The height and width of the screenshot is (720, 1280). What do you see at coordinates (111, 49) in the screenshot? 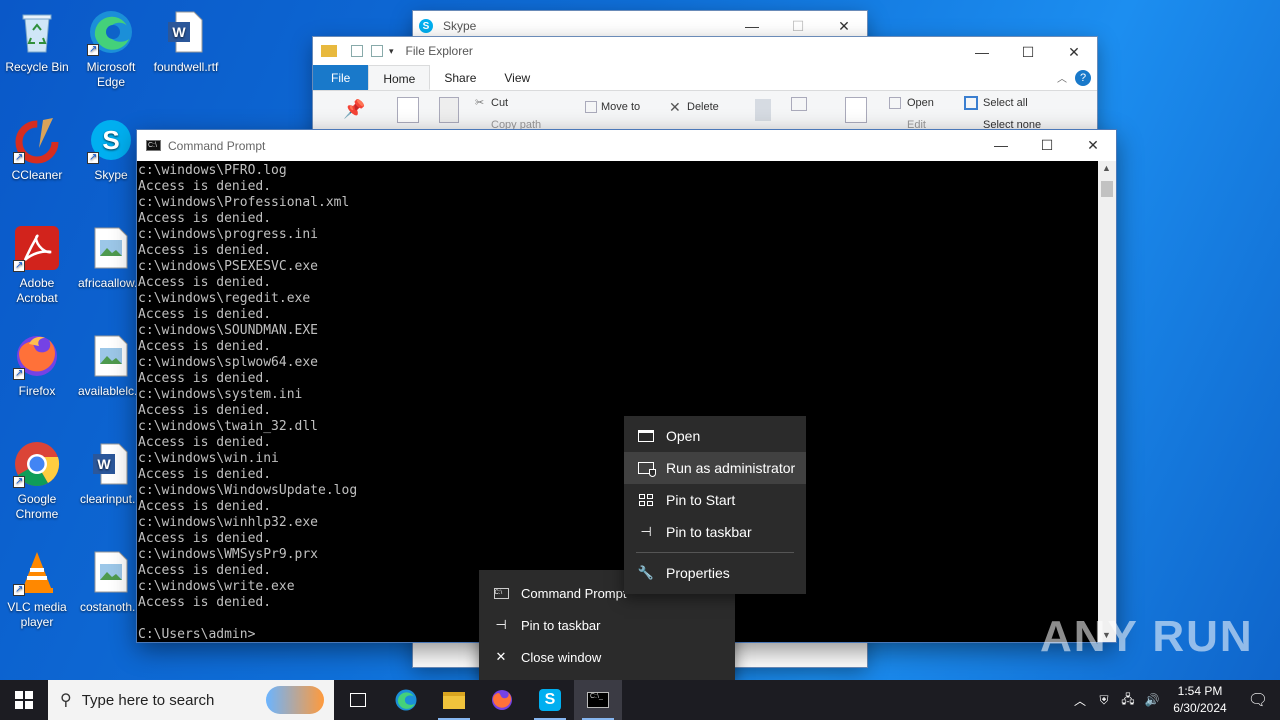
I see `desktop-icon-edge: Microsoft Edge` at bounding box center [111, 49].